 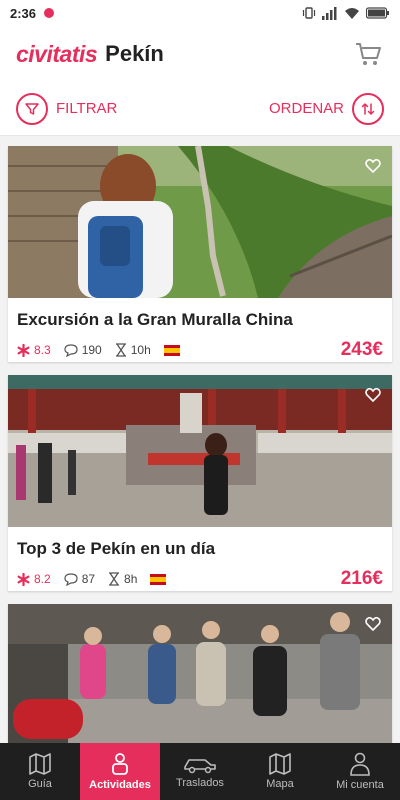 I want to click on duration: 8h, so click(x=122, y=579).